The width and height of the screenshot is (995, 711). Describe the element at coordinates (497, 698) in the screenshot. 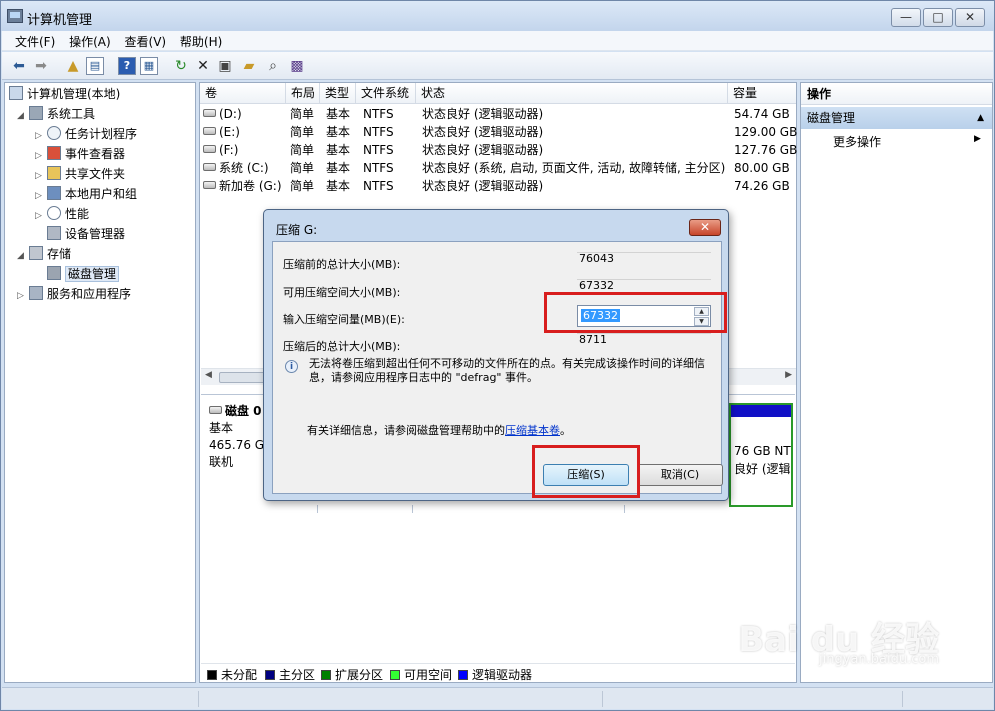

I see `status-bar` at that location.